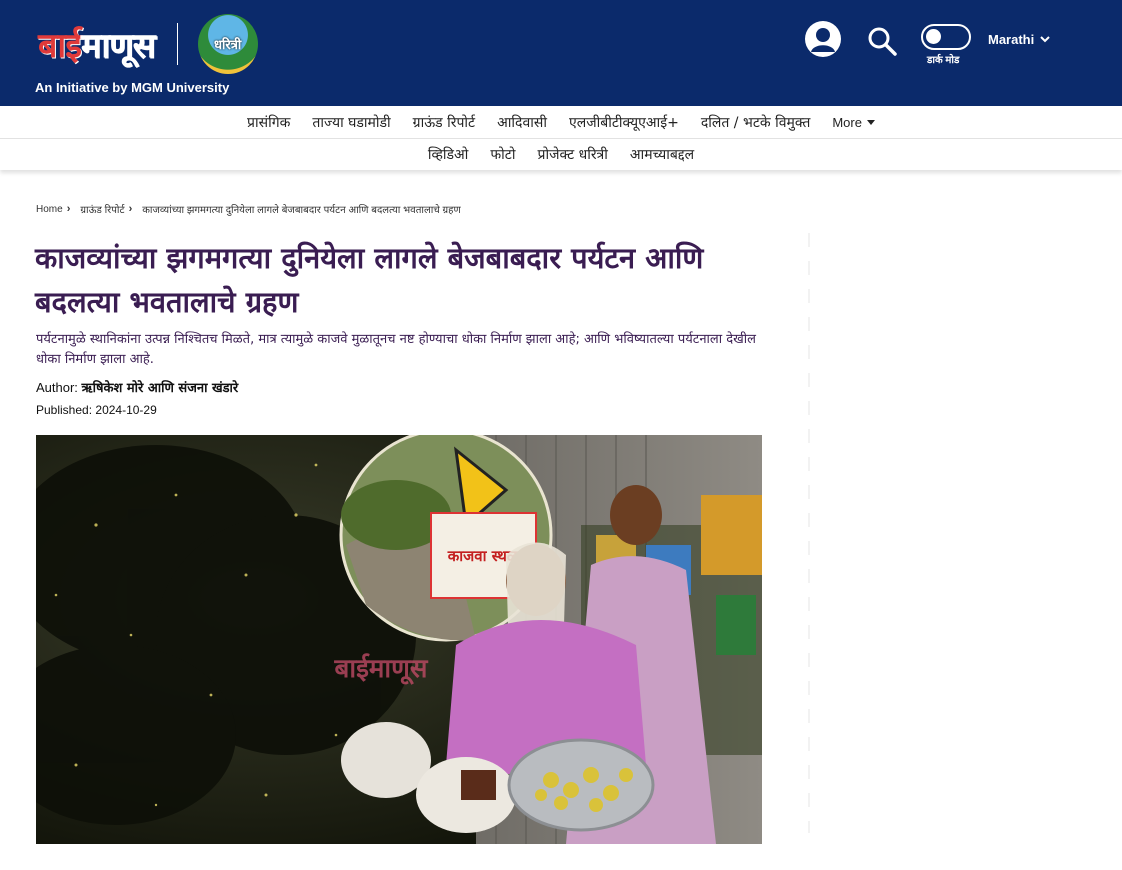  I want to click on caret-down-icon, so click(870, 122).